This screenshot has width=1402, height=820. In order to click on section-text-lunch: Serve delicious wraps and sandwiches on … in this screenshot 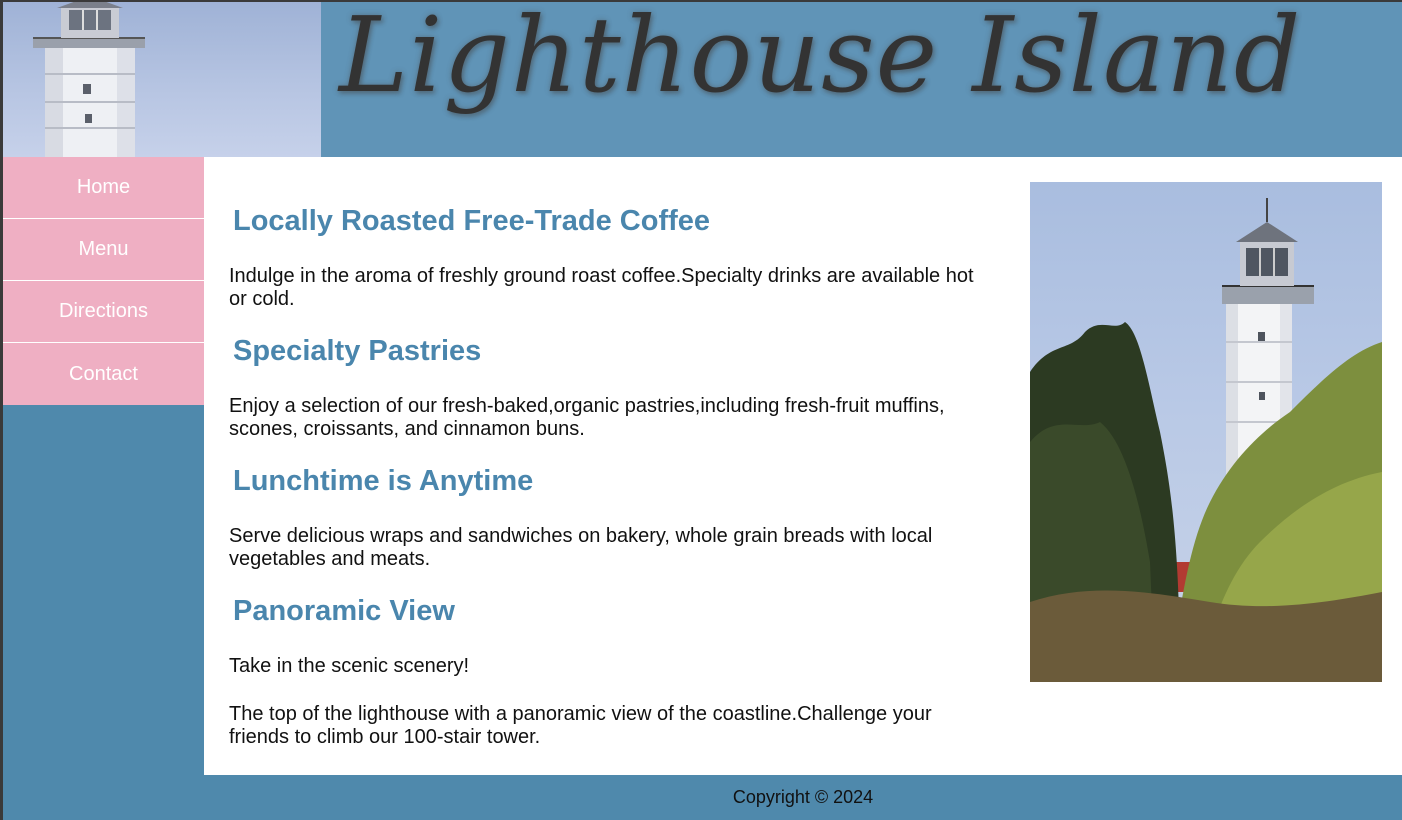, I will do `click(581, 547)`.